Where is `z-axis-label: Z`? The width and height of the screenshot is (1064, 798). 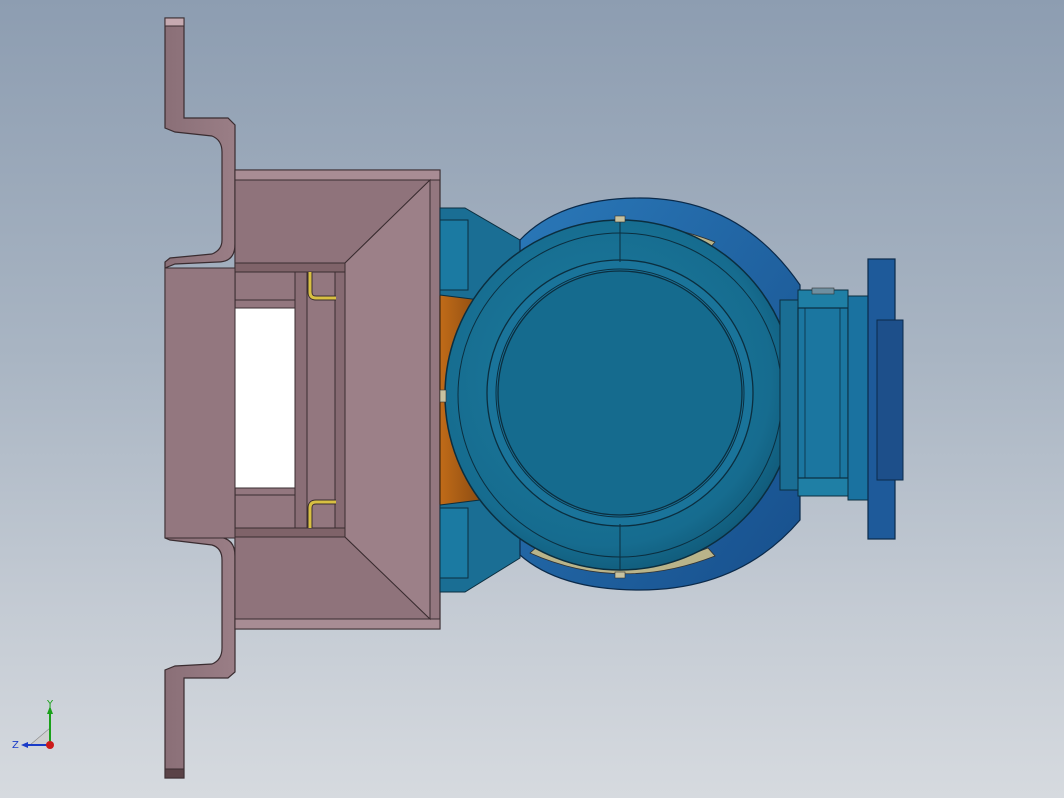
z-axis-label: Z is located at coordinates (15, 745).